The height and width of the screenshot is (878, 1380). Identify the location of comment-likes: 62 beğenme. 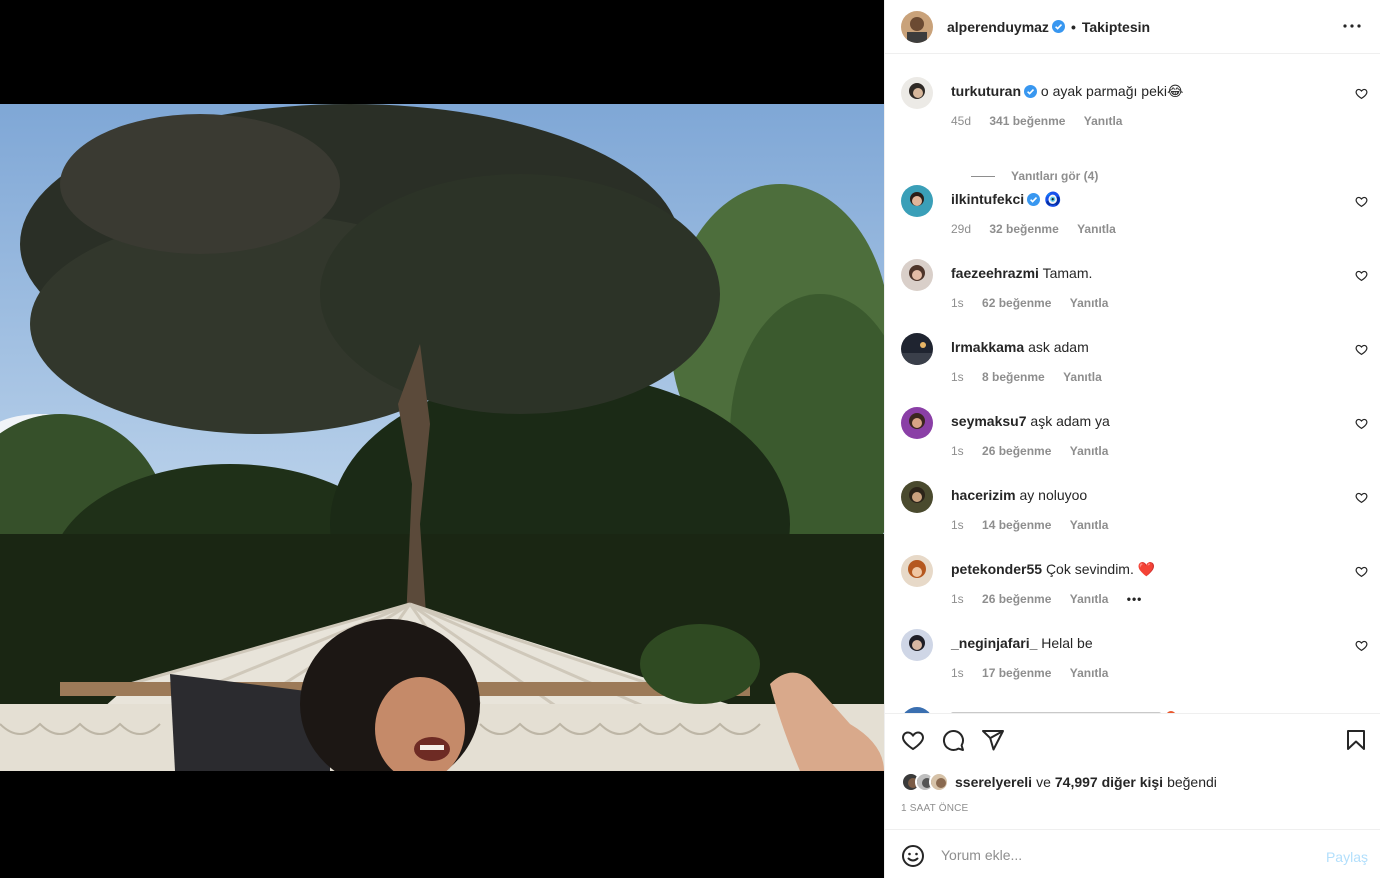
(1016, 303).